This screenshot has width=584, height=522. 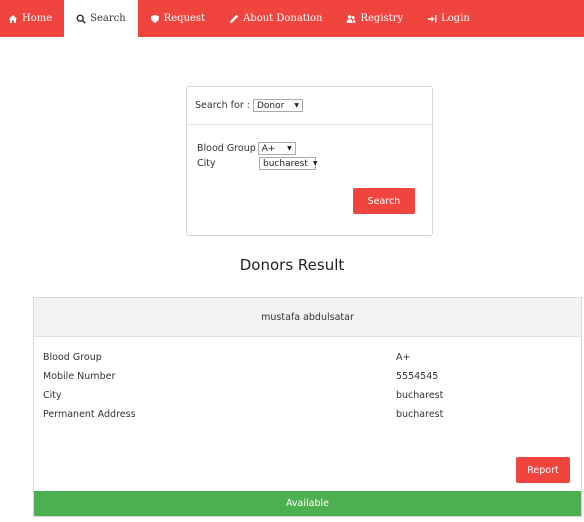 I want to click on blood-group-label: Blood Group, so click(x=226, y=148).